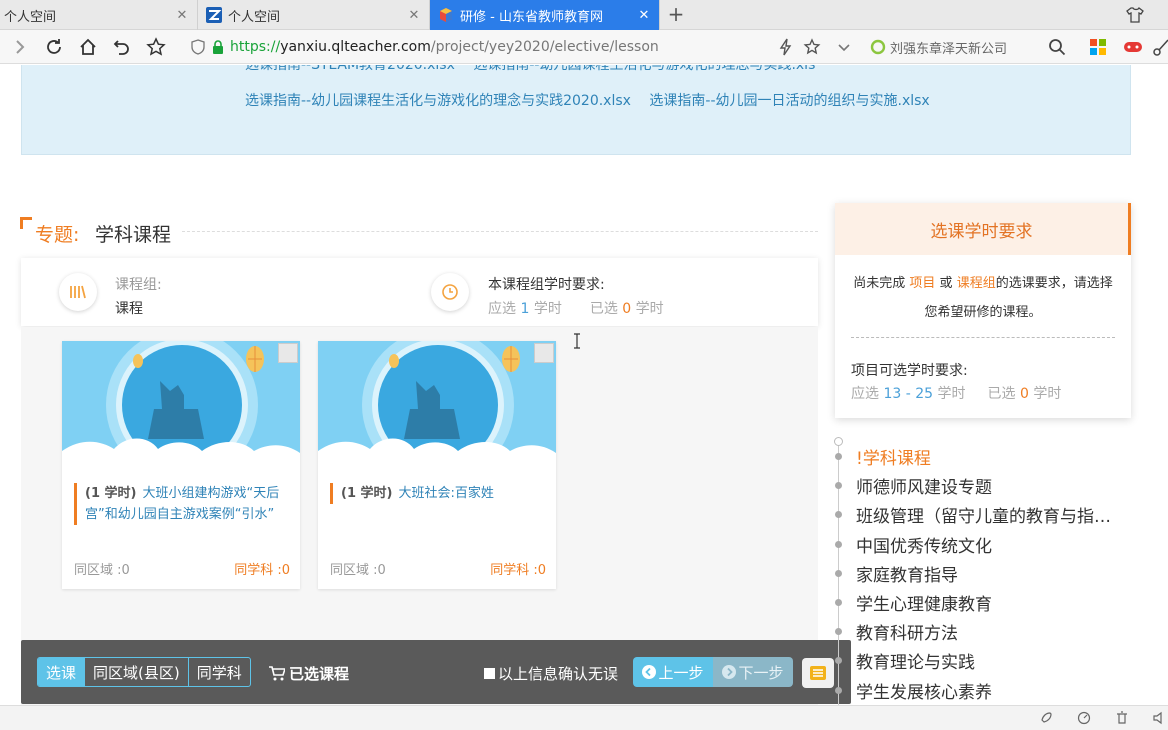 This screenshot has height=730, width=1168. I want to click on same-region-count: 同区域 :0, so click(102, 570).